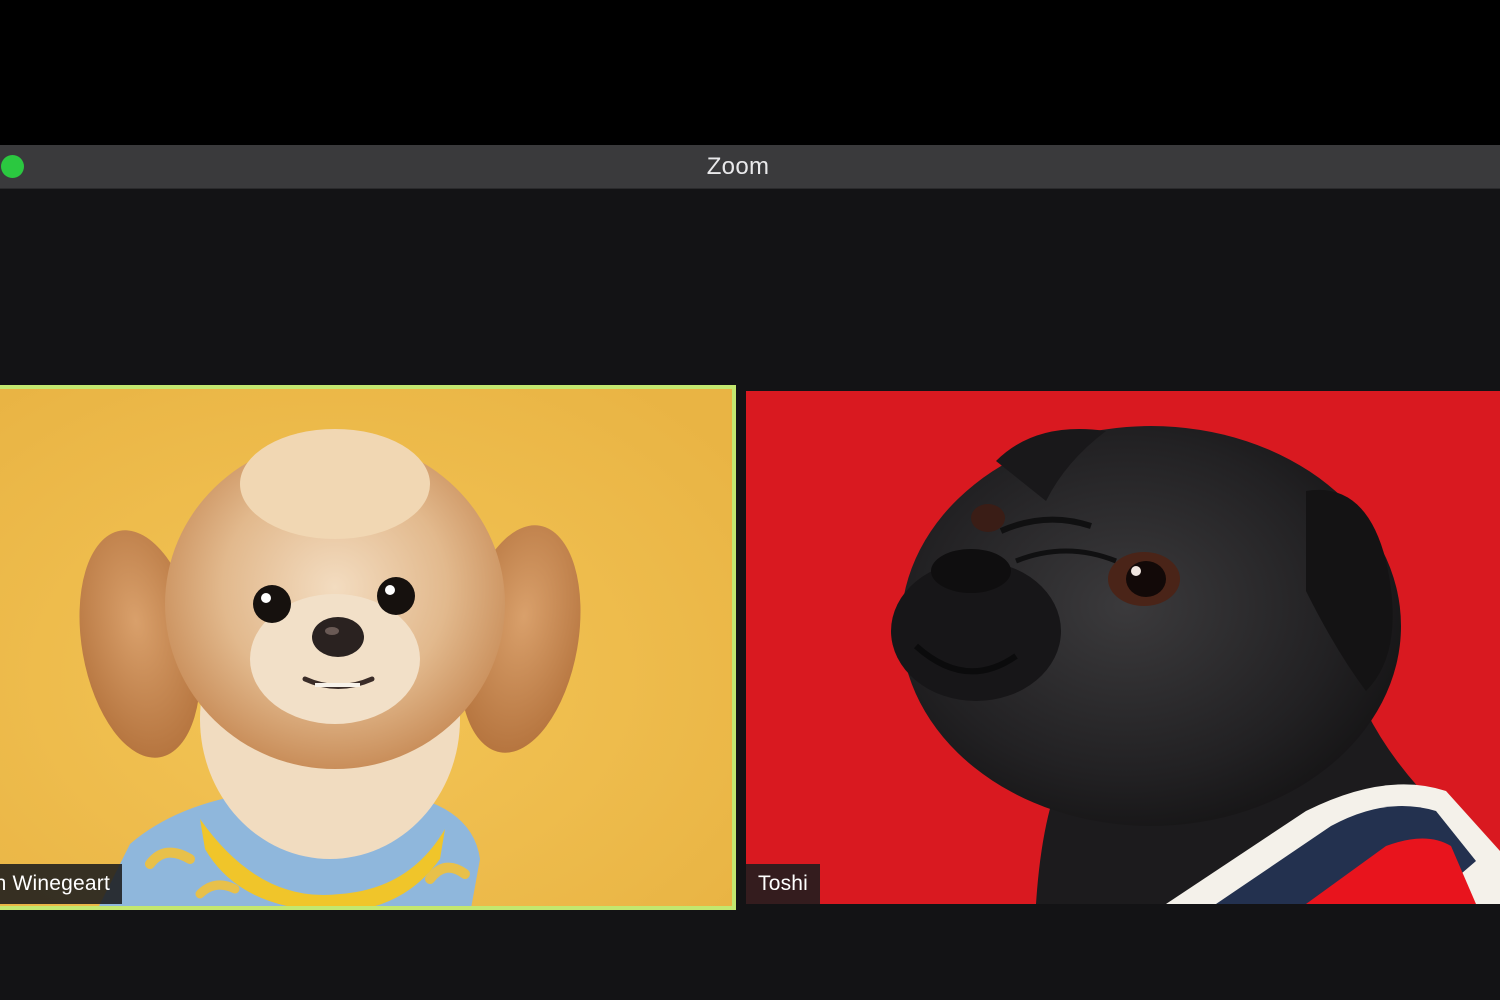 This screenshot has width=1500, height=1000. Describe the element at coordinates (55, 883) in the screenshot. I see `participant-name: n Winegeart` at that location.